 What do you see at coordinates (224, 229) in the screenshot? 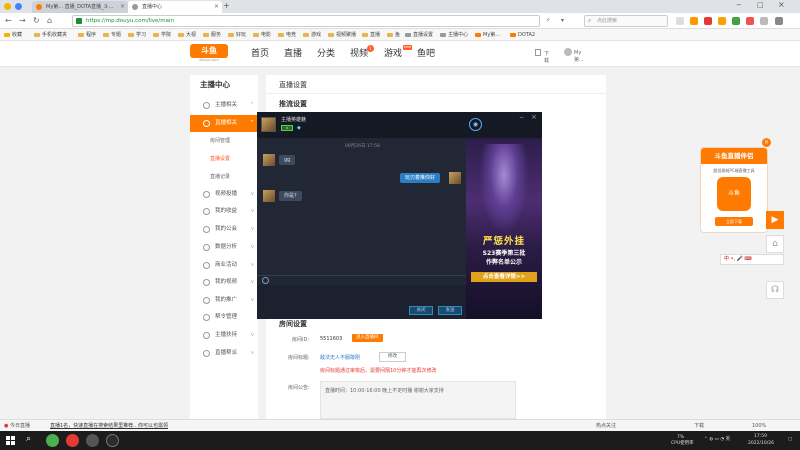
I see `sidebar-item-guild: 我的公会 v` at bounding box center [224, 229].